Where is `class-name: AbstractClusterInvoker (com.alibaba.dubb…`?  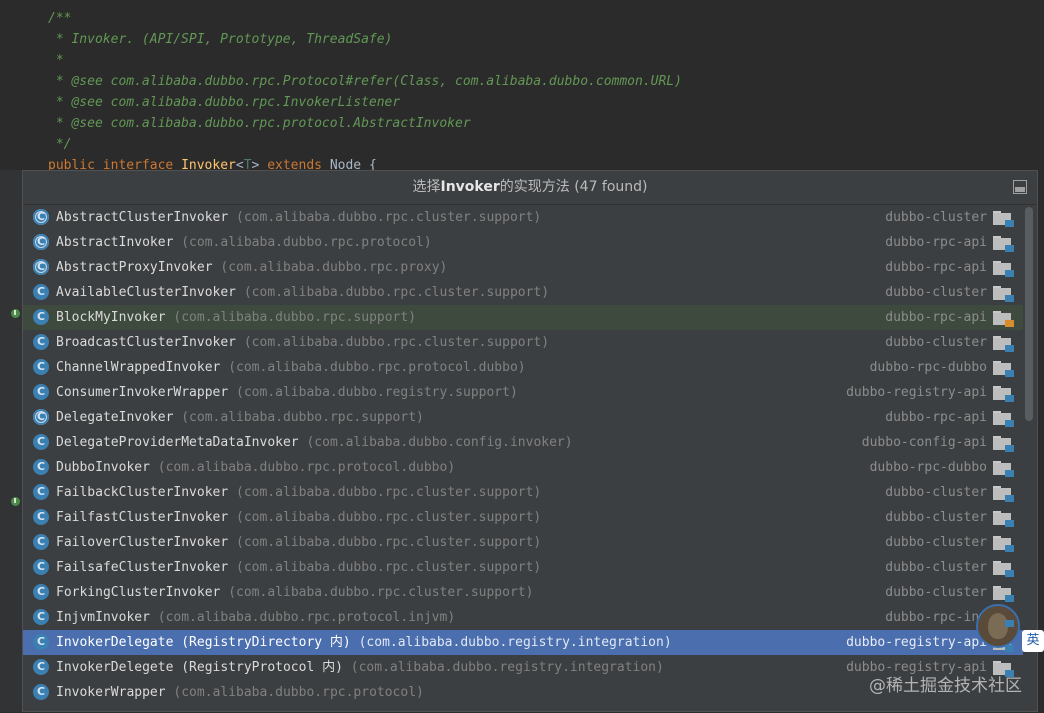
class-name: AbstractClusterInvoker (com.alibaba.dubb… is located at coordinates (298, 217).